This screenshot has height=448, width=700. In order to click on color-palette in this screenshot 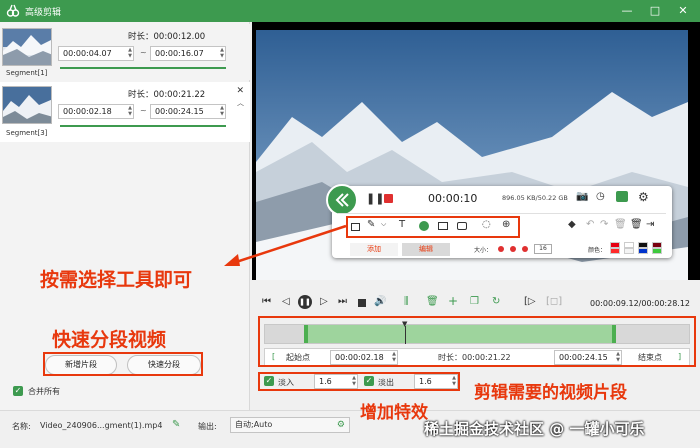, I will do `click(640, 248)`.